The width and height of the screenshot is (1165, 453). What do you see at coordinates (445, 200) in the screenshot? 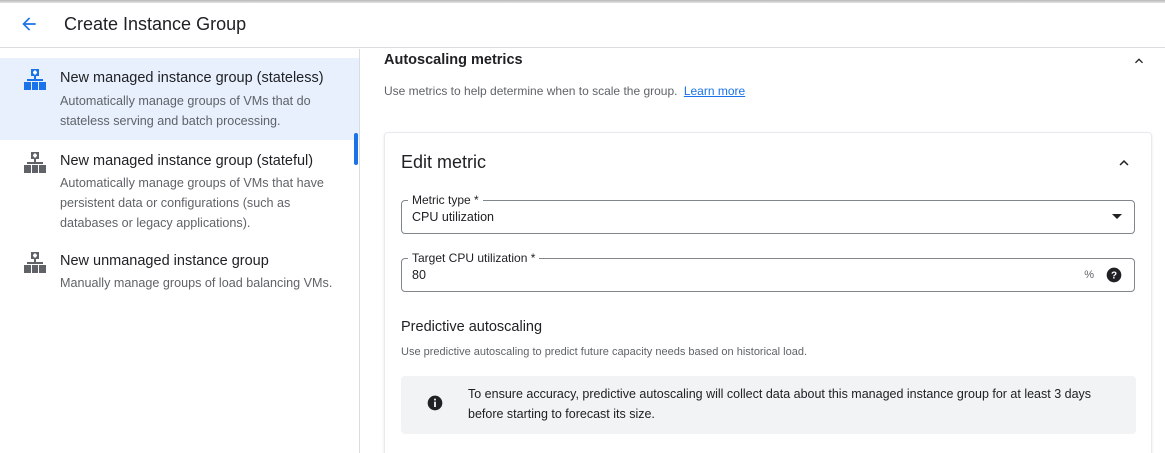
I see `metric-type-label: Metric type *` at bounding box center [445, 200].